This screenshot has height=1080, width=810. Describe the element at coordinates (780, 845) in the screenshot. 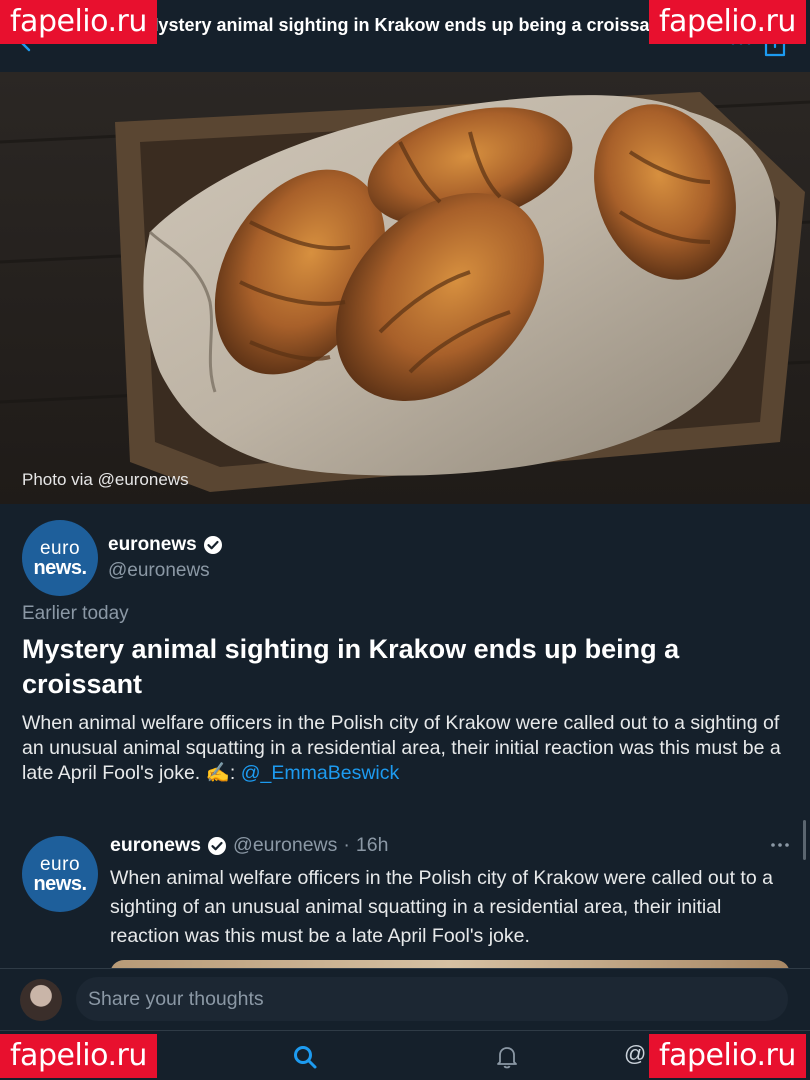

I see `more-icon` at that location.